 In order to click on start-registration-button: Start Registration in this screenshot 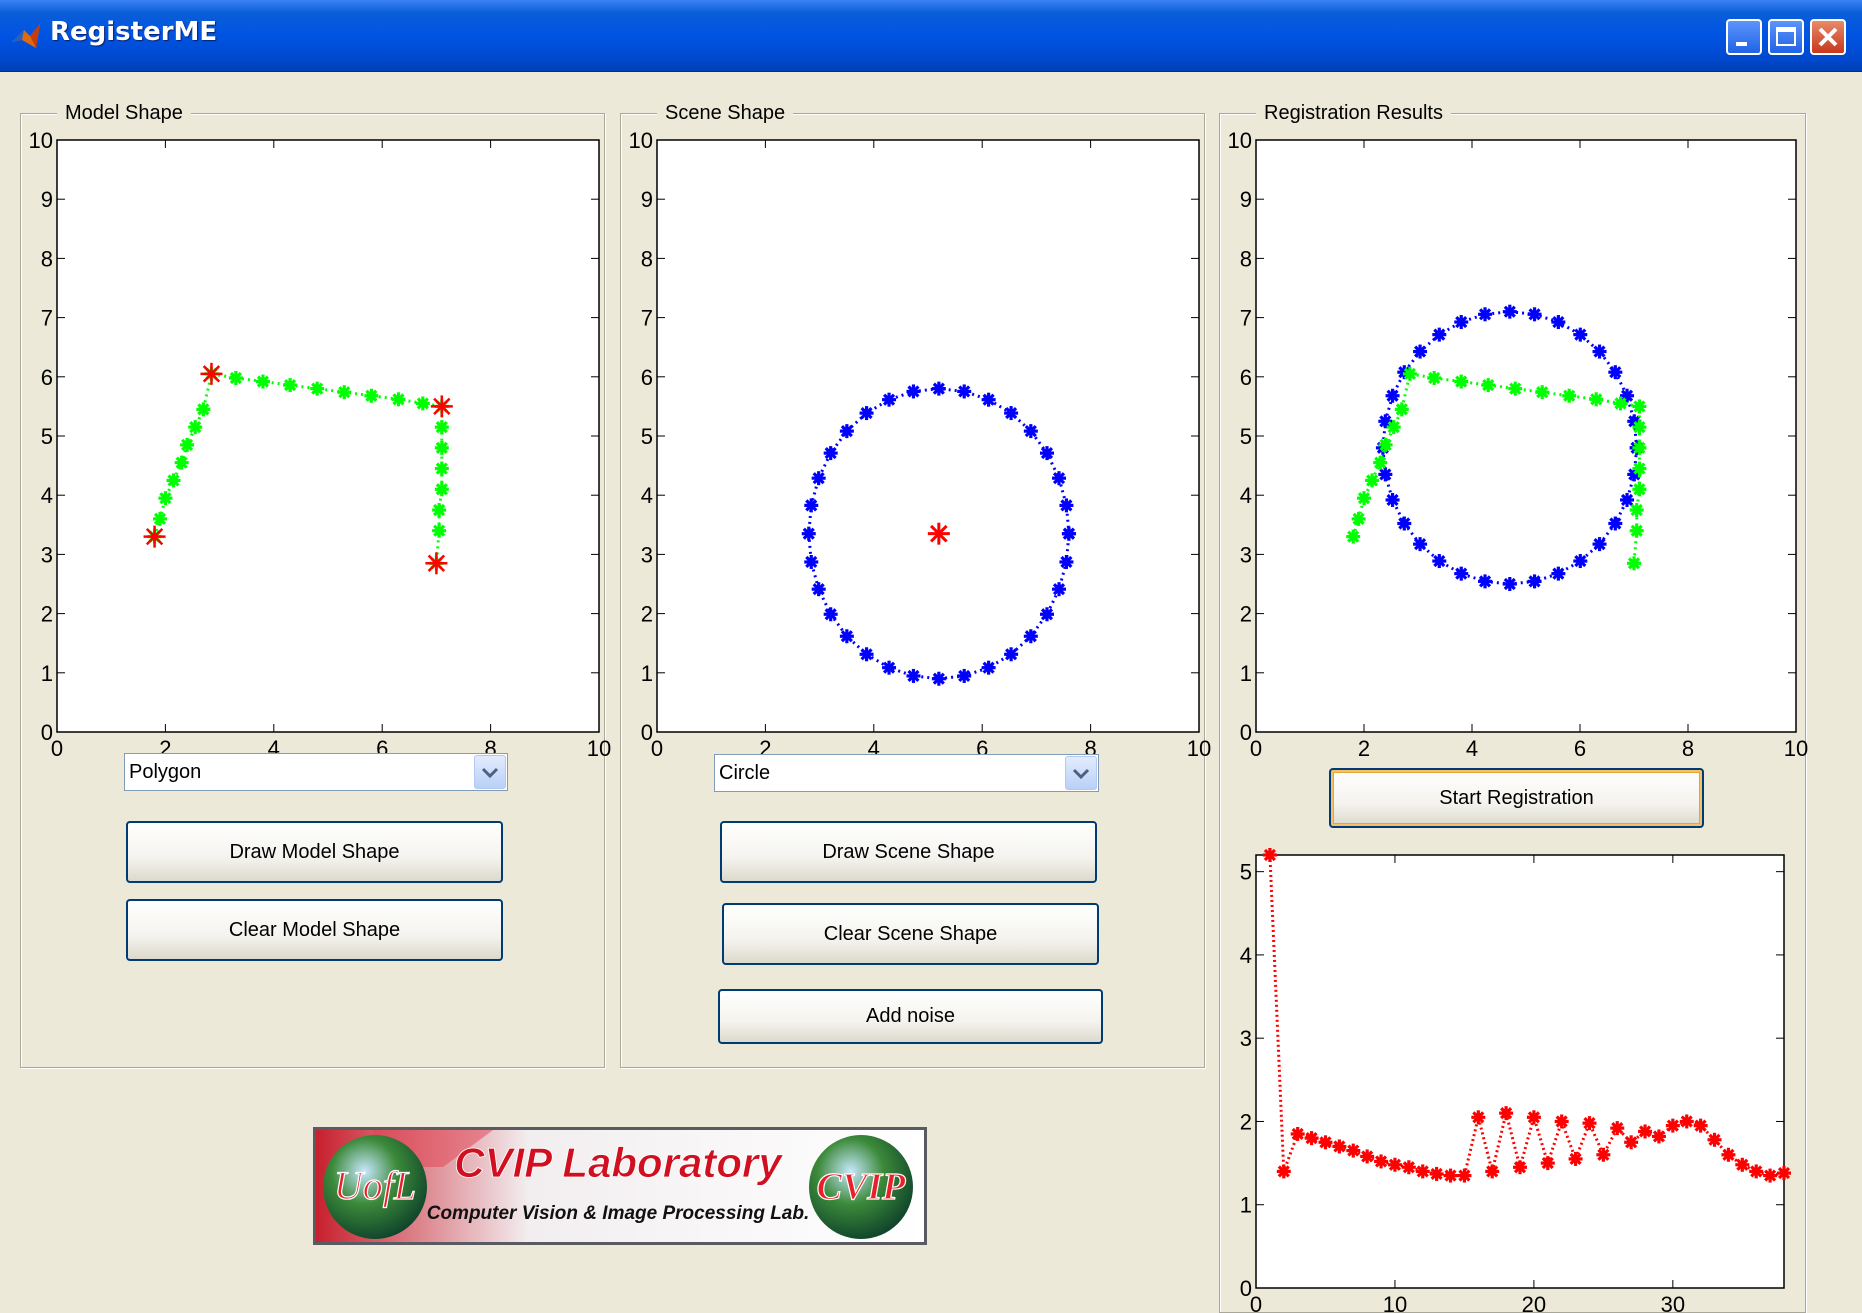, I will do `click(1516, 798)`.